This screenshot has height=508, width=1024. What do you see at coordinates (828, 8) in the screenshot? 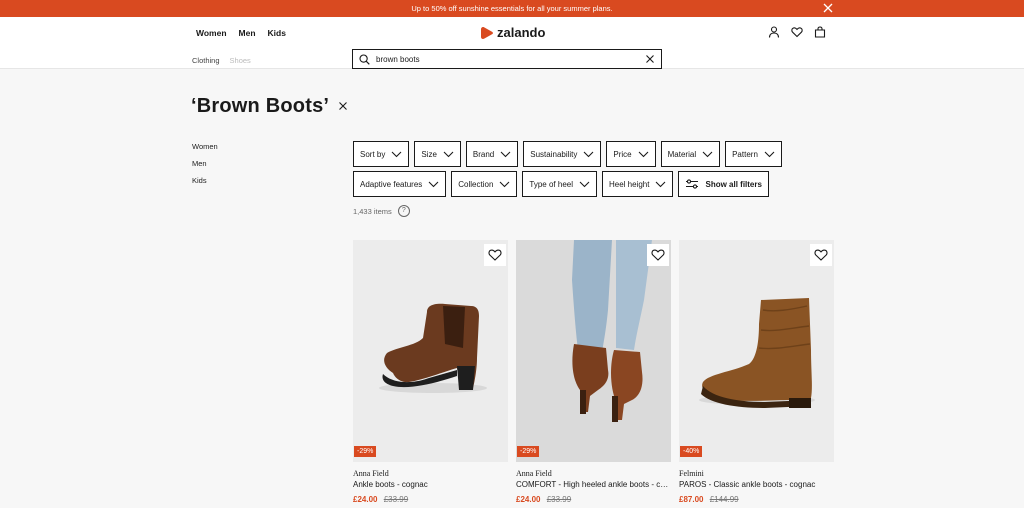
I see `close-icon` at bounding box center [828, 8].